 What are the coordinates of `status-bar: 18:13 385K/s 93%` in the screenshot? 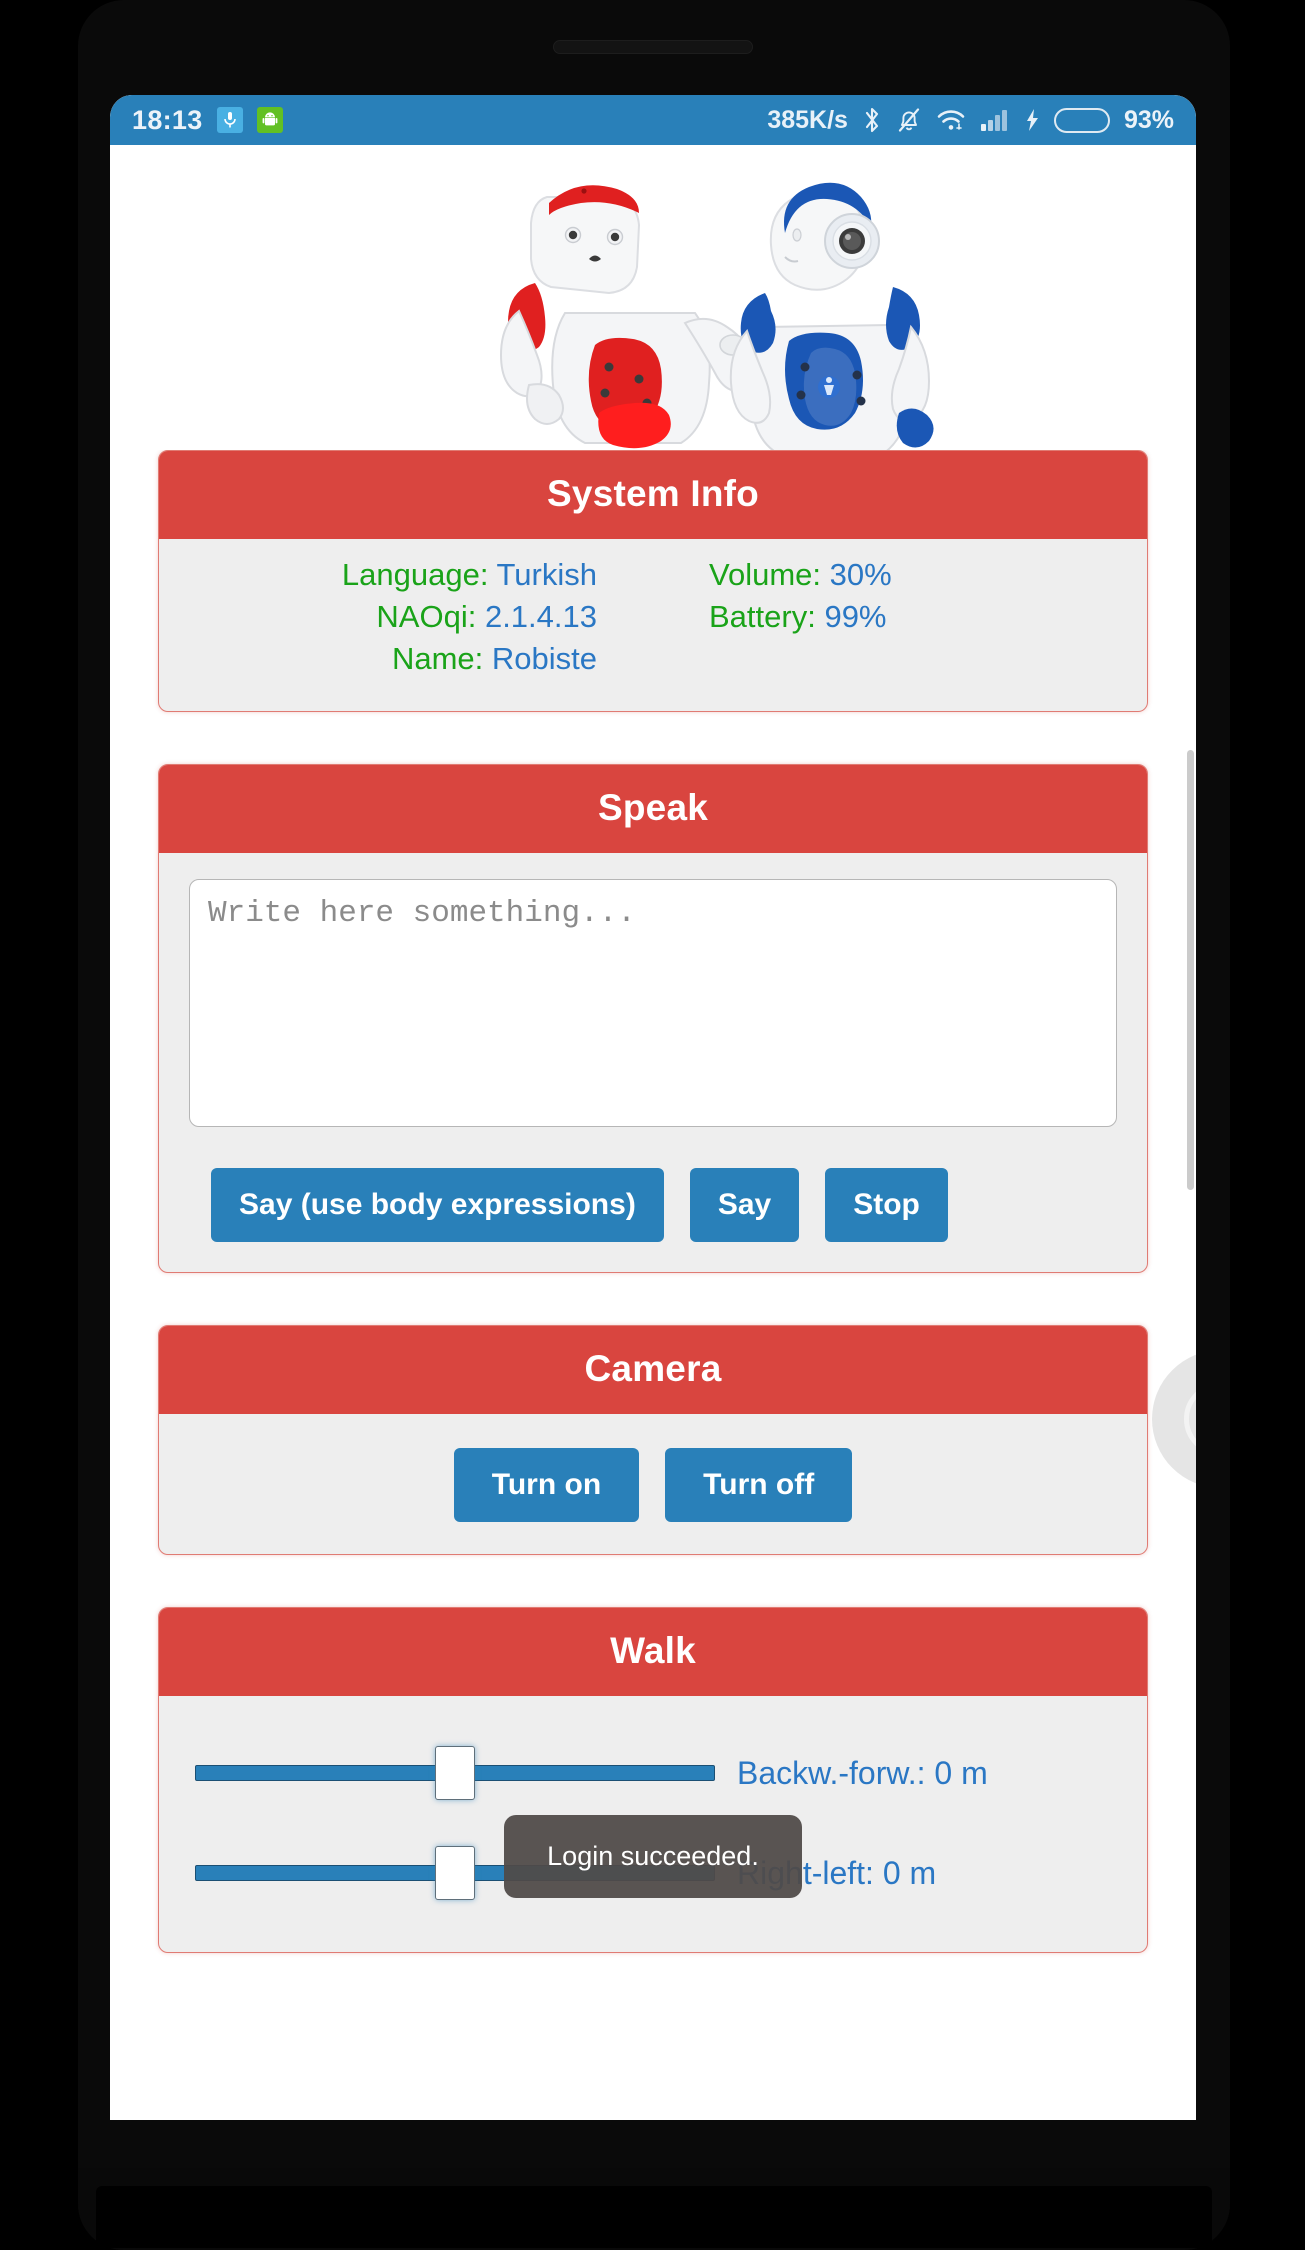 It's located at (653, 120).